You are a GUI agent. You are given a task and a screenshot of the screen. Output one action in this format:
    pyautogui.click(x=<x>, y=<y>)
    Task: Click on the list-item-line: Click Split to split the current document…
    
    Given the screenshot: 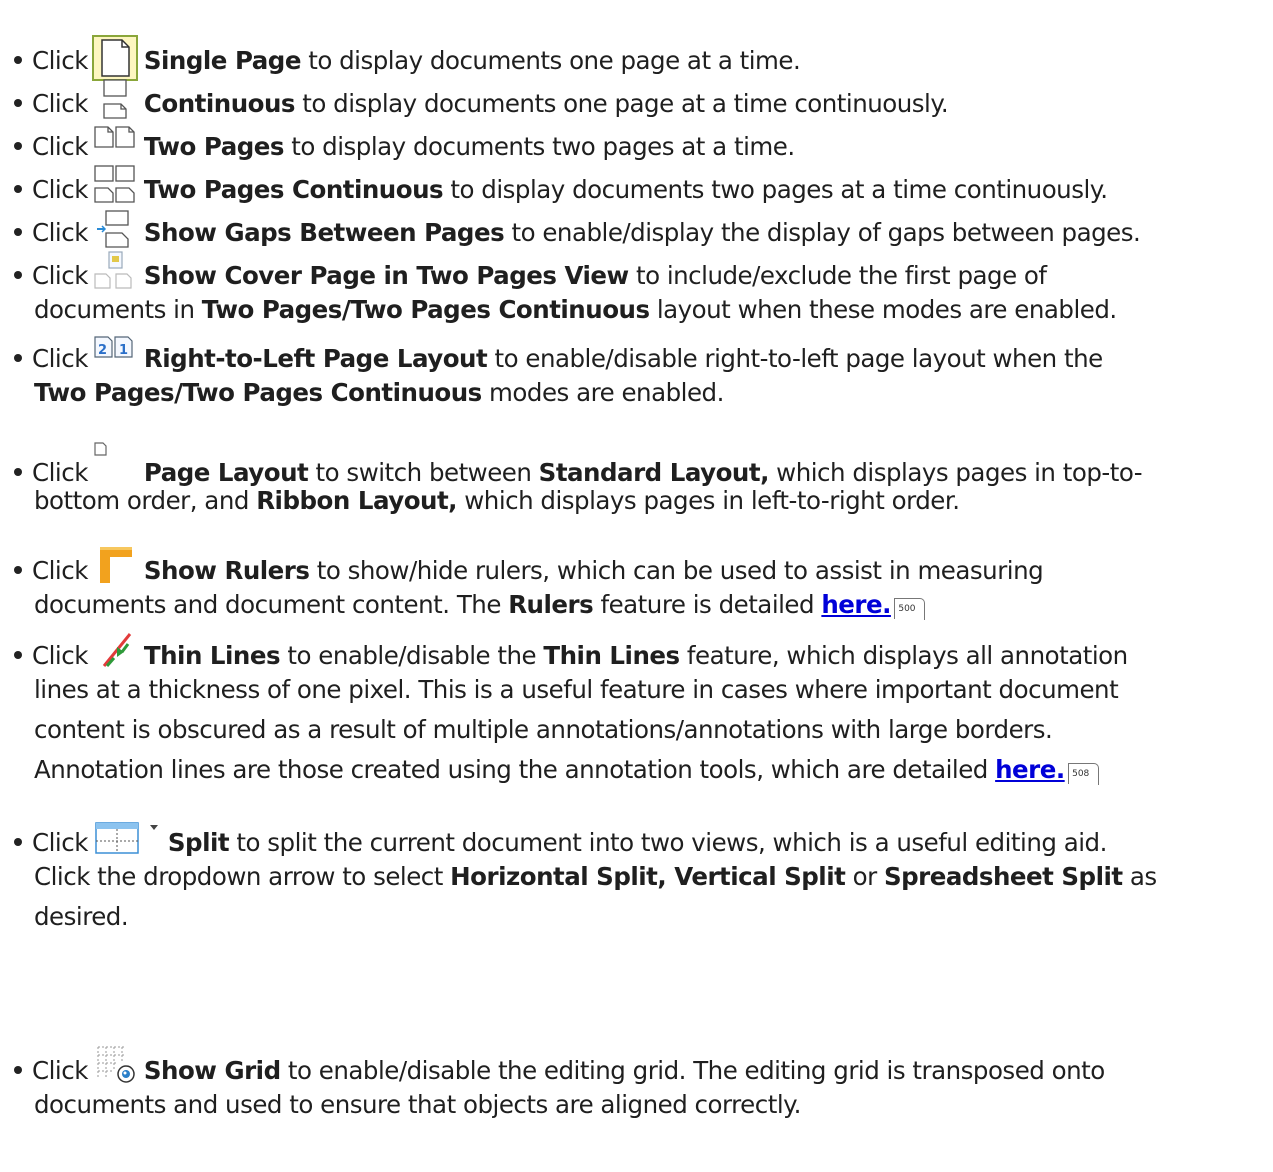 What is the action you would take?
    pyautogui.click(x=558, y=837)
    